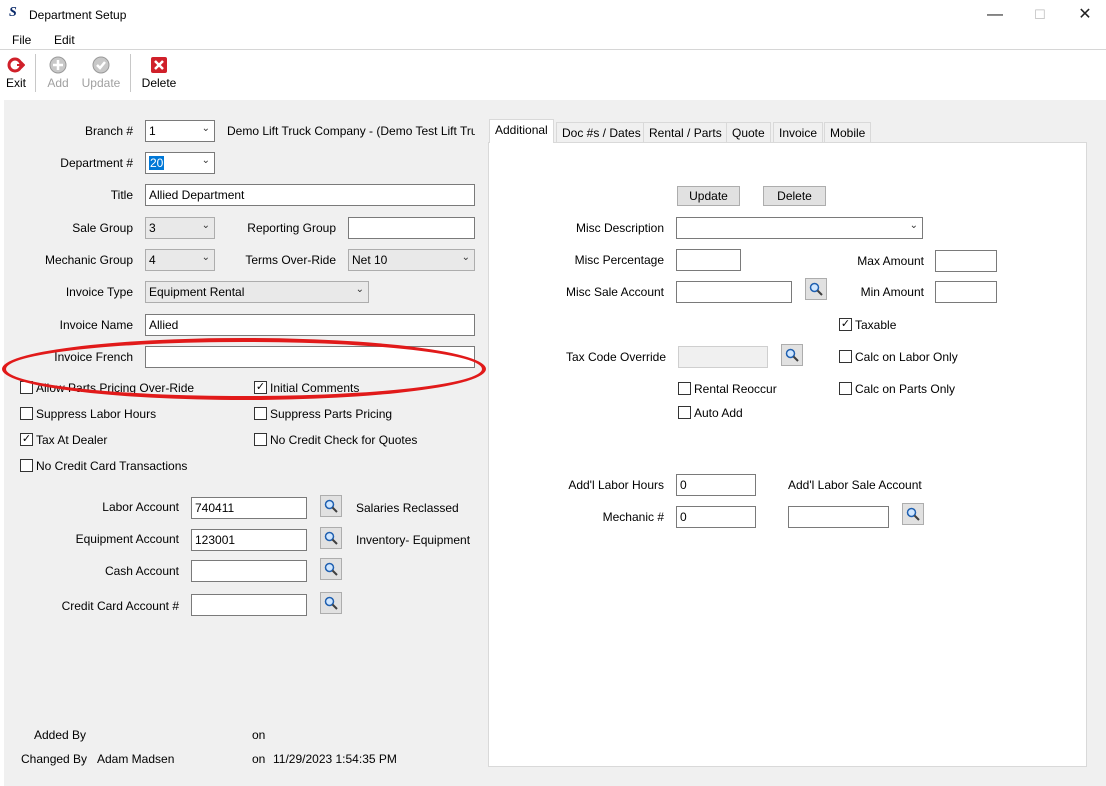 This screenshot has height=786, width=1106. Describe the element at coordinates (180, 163) in the screenshot. I see `department-select: 20 ⌄` at that location.